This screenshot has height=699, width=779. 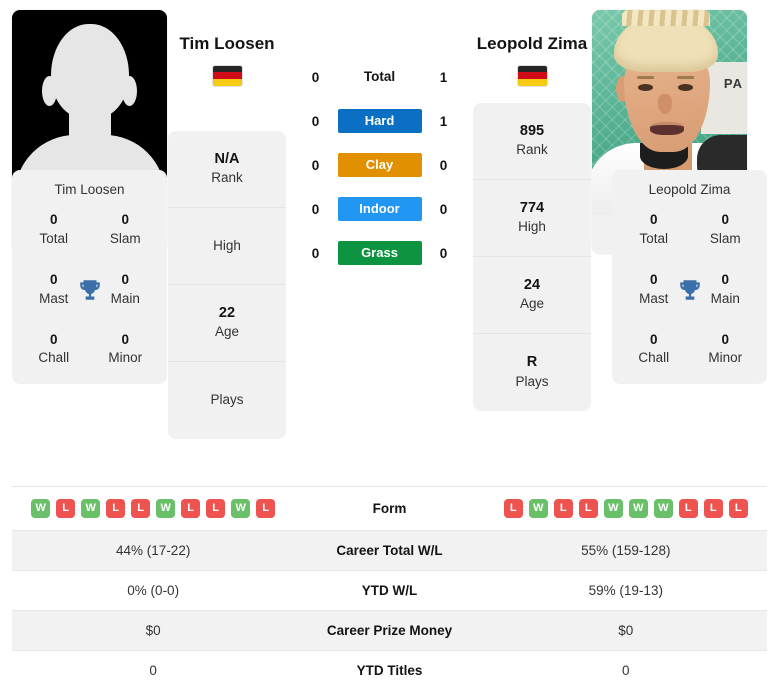 What do you see at coordinates (733, 83) in the screenshot?
I see `photo-board-text: PA` at bounding box center [733, 83].